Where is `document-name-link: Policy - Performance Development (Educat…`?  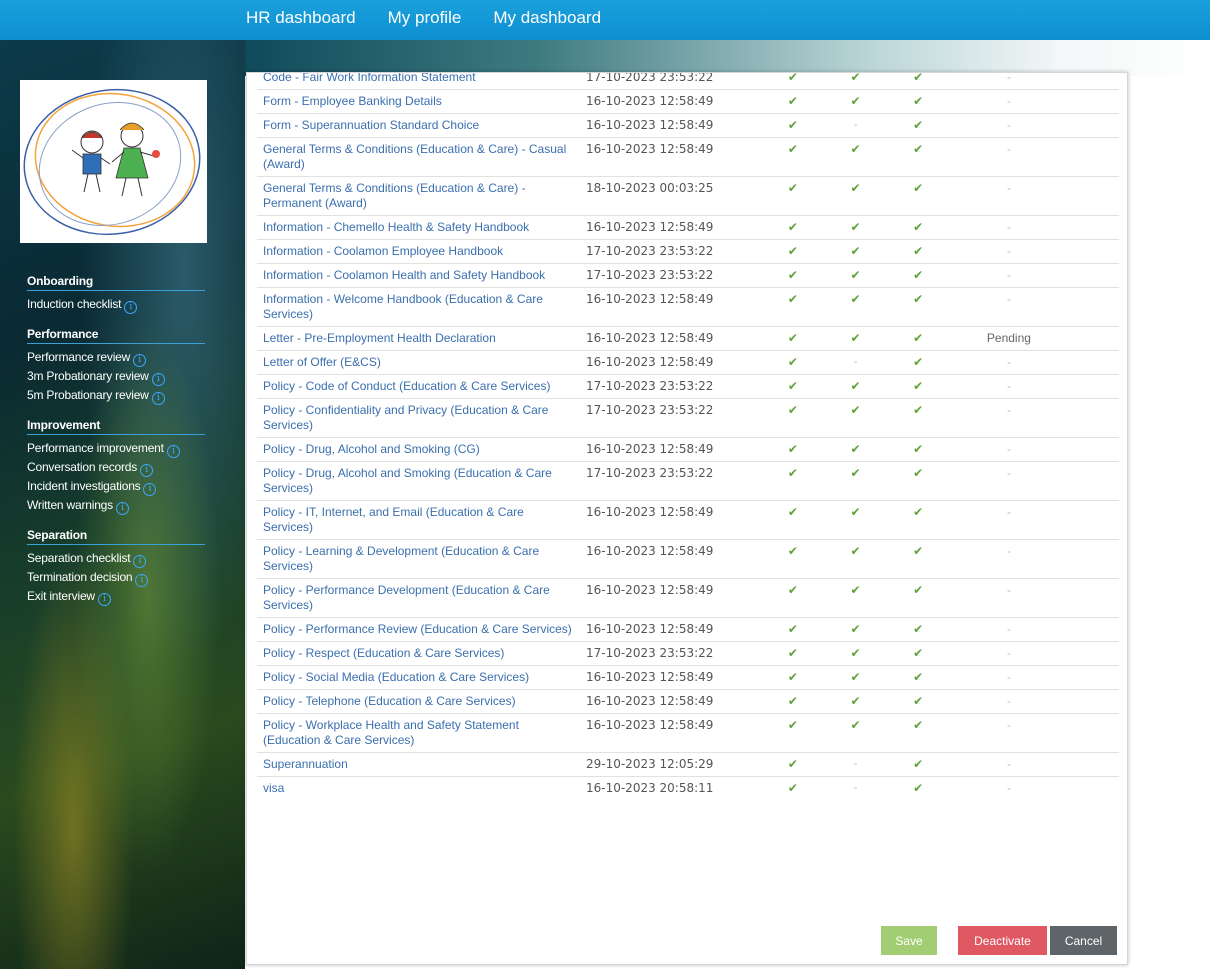
document-name-link: Policy - Performance Development (Educat… is located at coordinates (418, 598).